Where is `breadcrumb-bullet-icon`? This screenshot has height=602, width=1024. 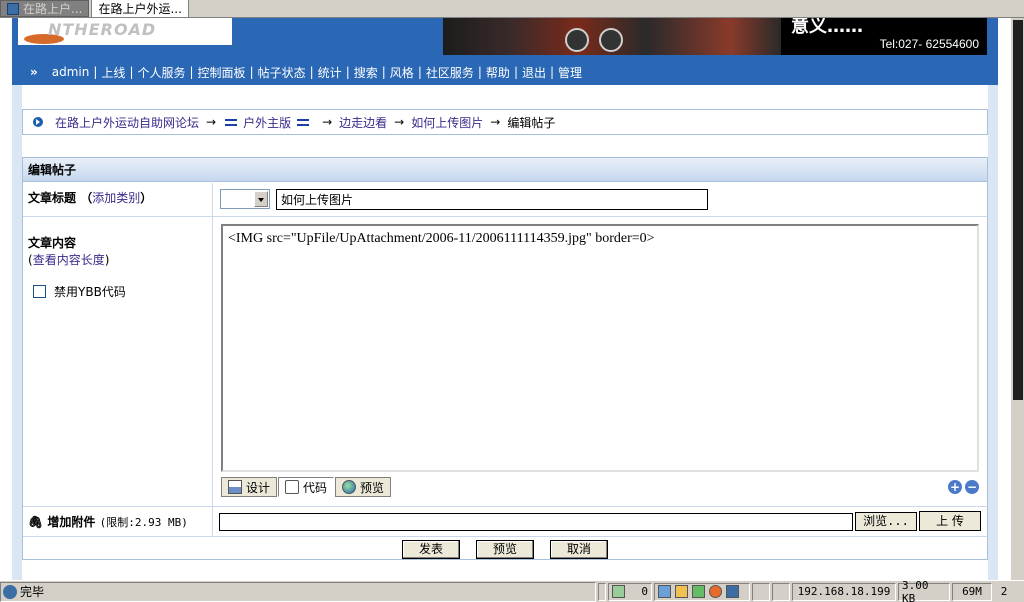
breadcrumb-bullet-icon is located at coordinates (38, 122).